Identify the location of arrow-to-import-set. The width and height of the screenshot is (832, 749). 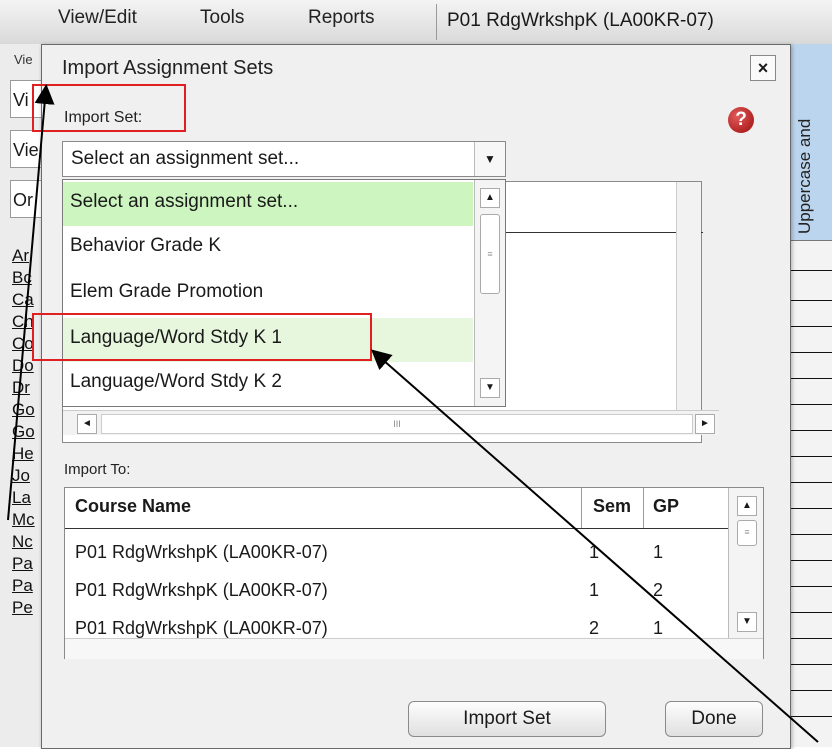
(31, 302).